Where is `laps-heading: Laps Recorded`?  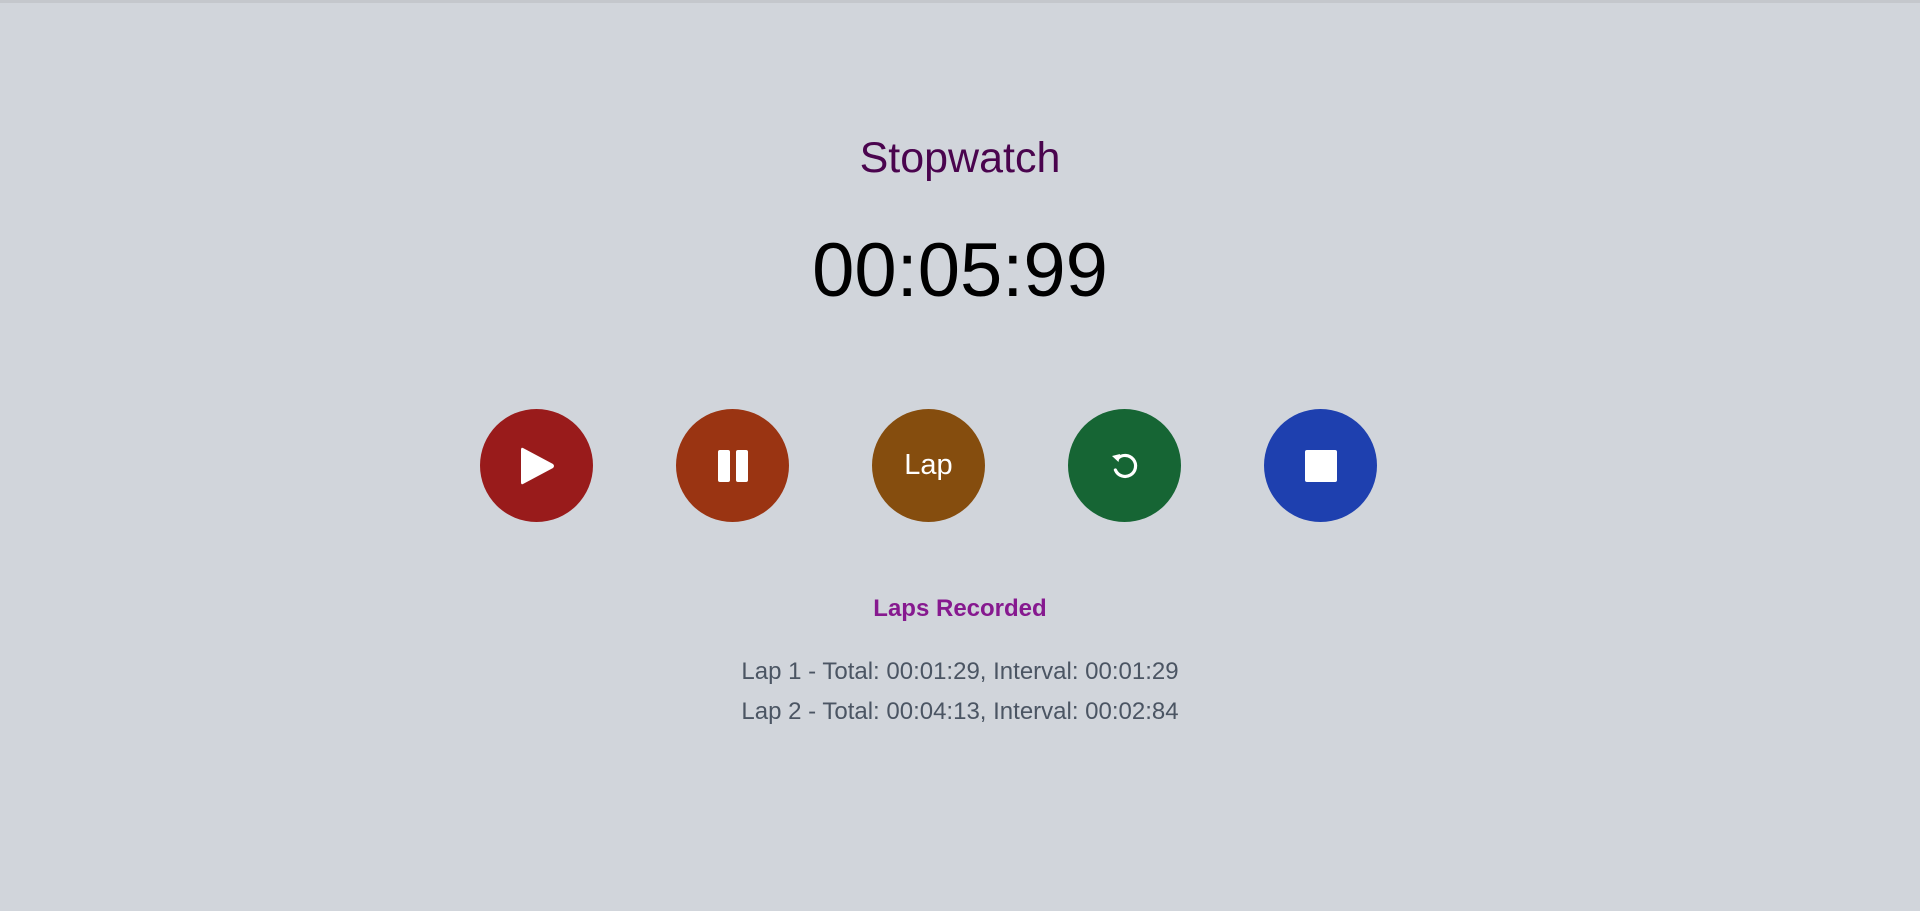
laps-heading: Laps Recorded is located at coordinates (960, 608).